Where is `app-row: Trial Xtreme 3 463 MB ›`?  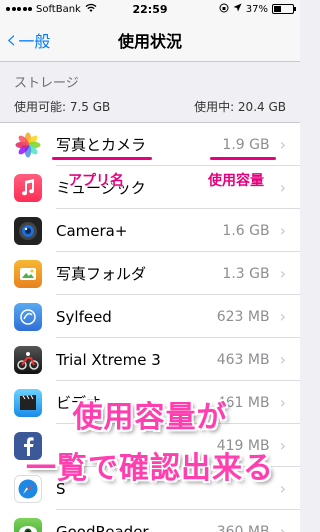
app-row: Trial Xtreme 3 463 MB › is located at coordinates (150, 359).